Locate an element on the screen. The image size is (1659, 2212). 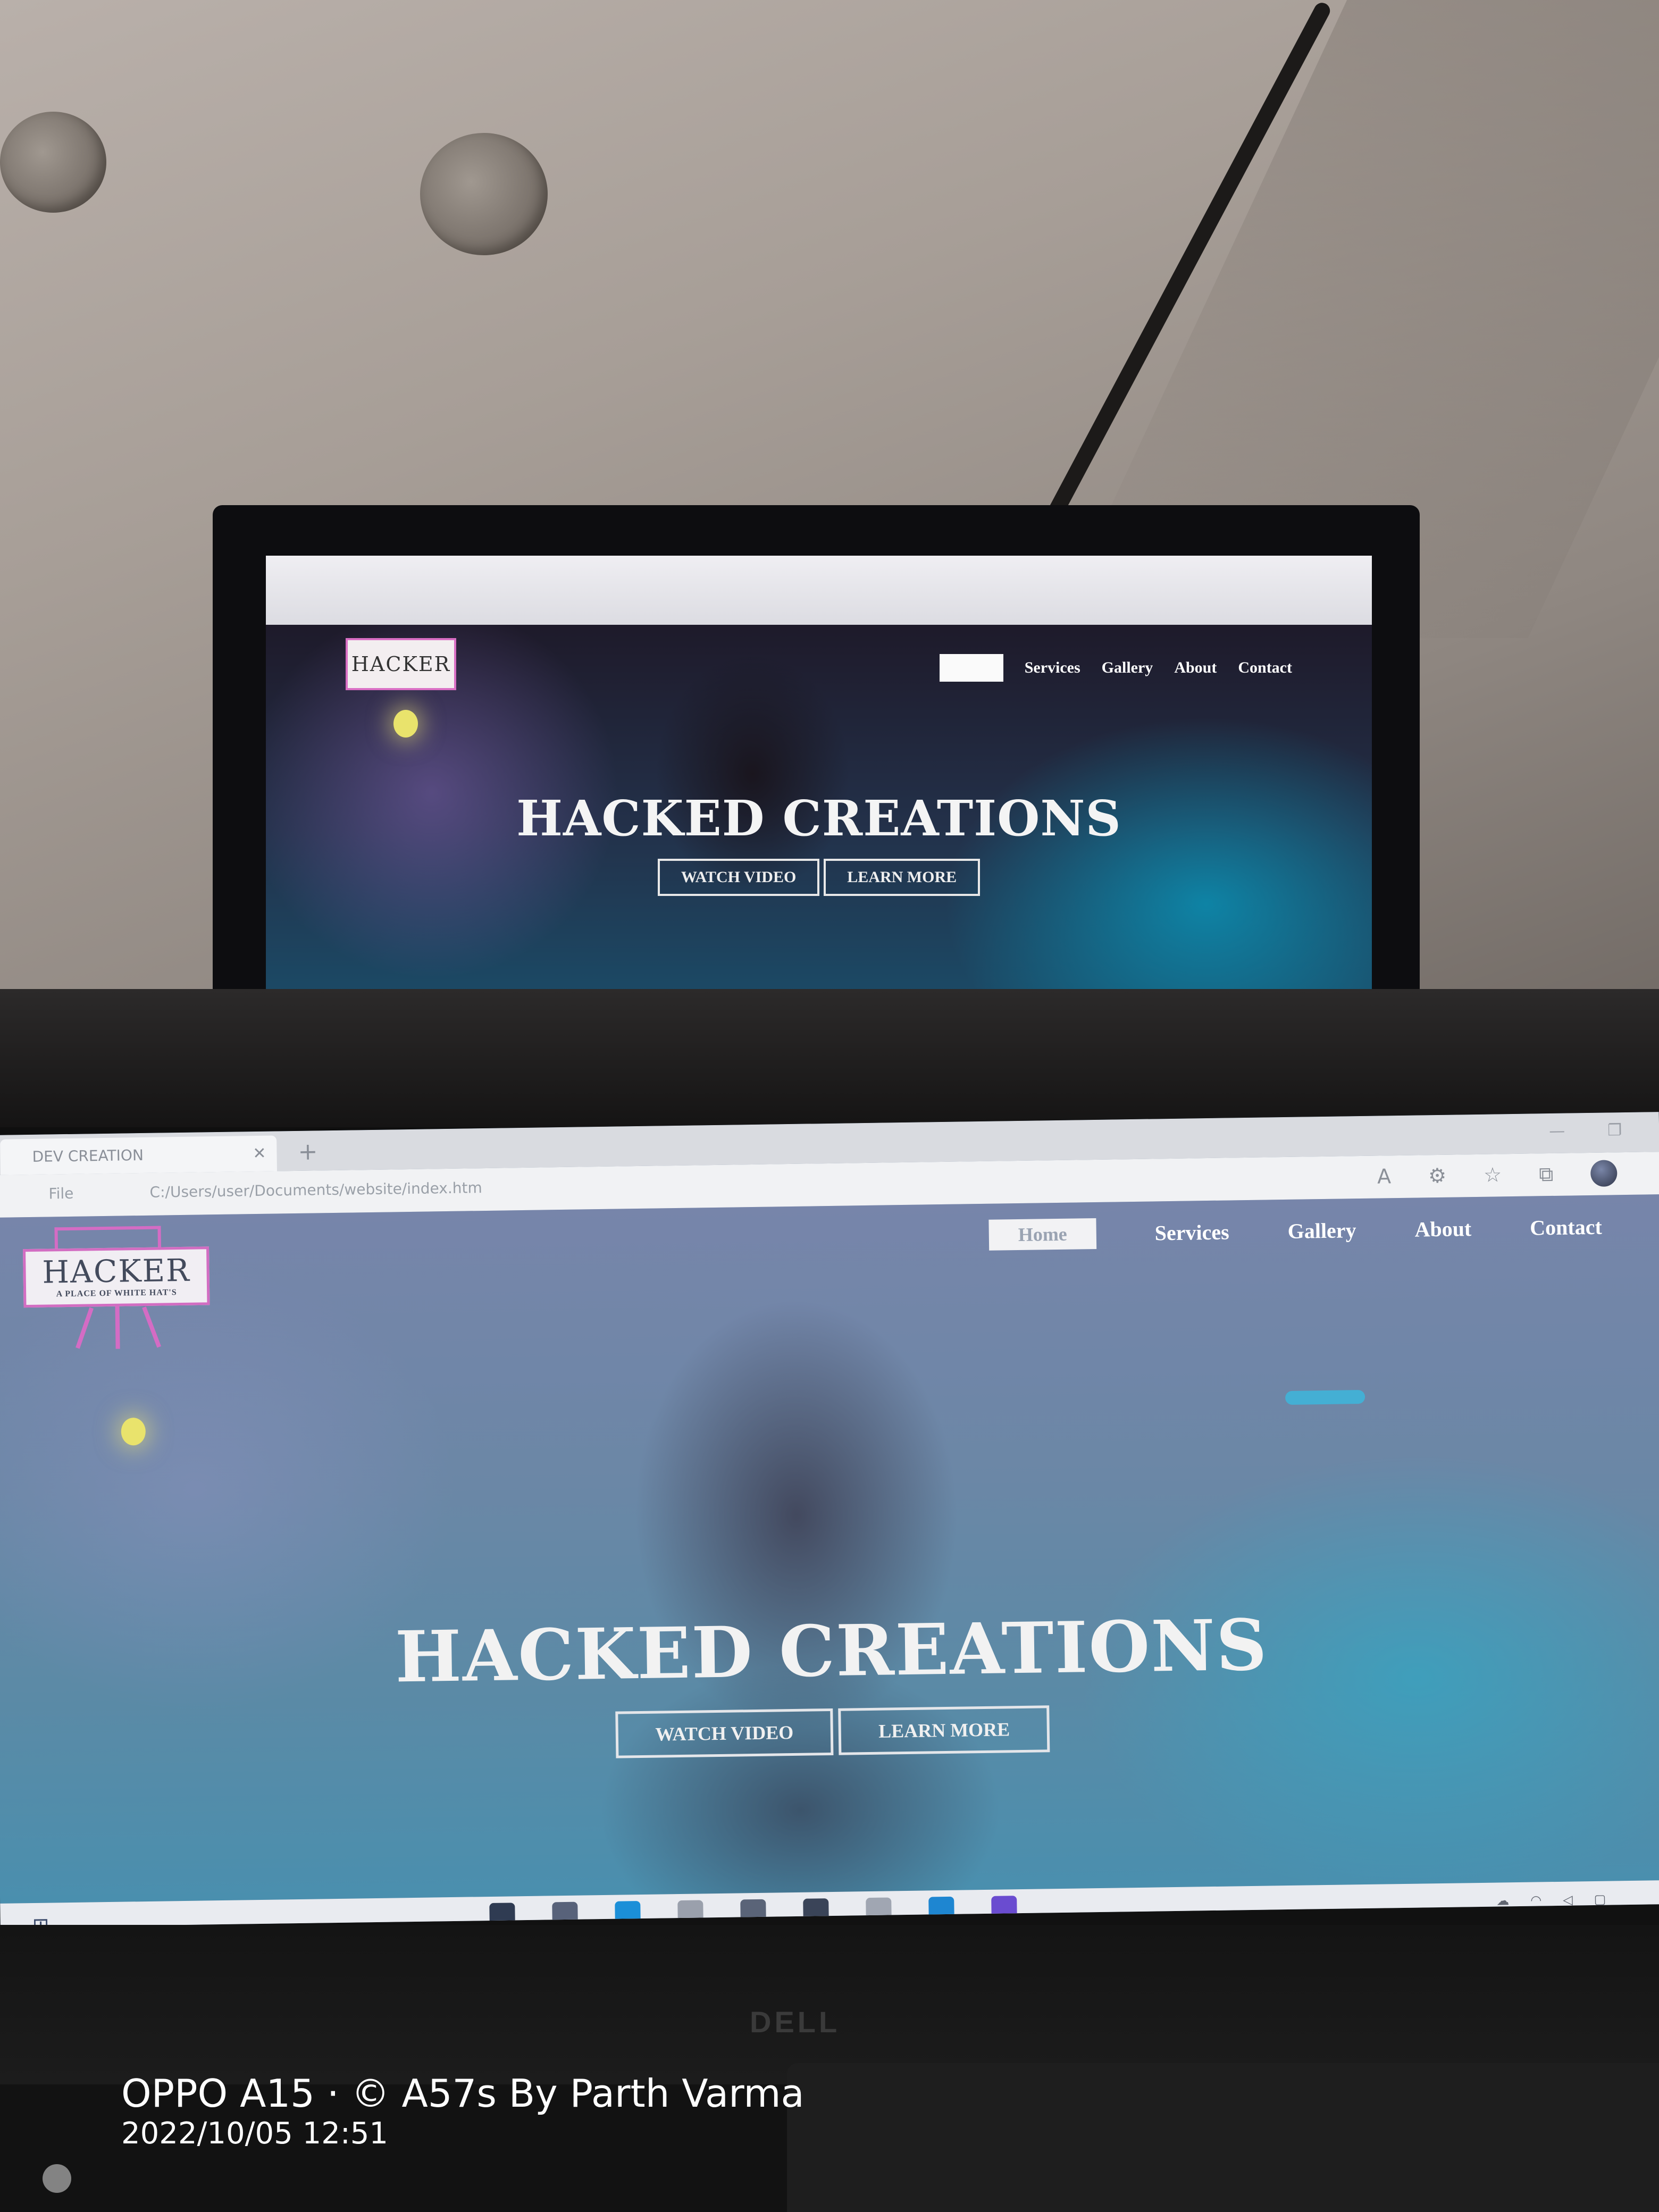
network-icon: ◠ is located at coordinates (1535, 1899).